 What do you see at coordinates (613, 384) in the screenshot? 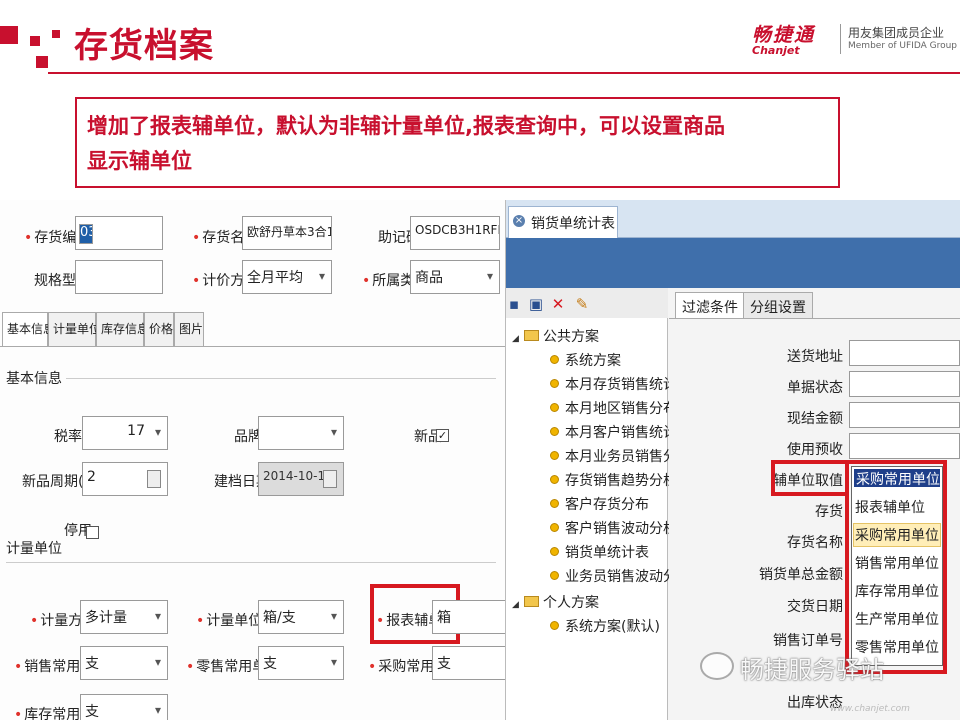
I see `tree-item: 本月存货销售统计` at bounding box center [613, 384].